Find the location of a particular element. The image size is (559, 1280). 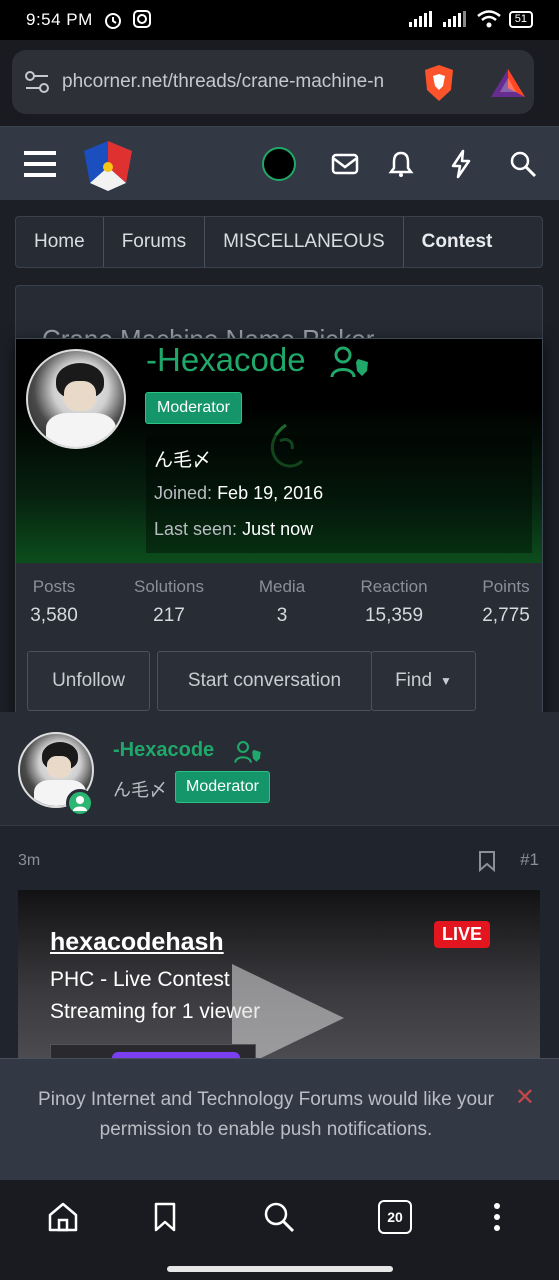

unfollow-button: Unfollow is located at coordinates (88, 681).